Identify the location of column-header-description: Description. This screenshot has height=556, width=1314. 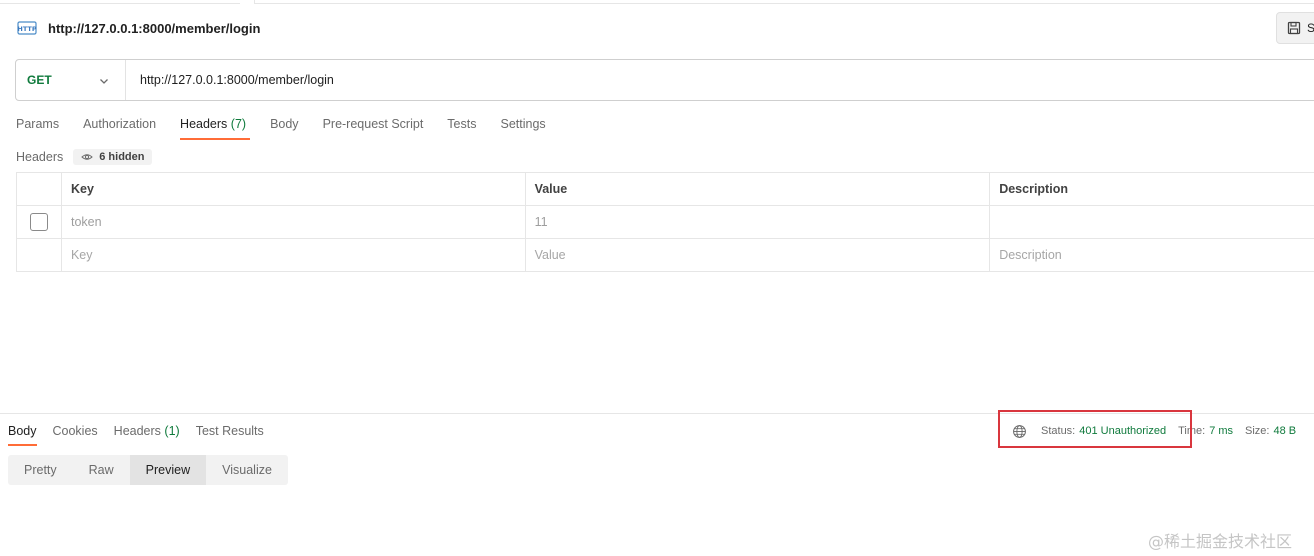
(1151, 189).